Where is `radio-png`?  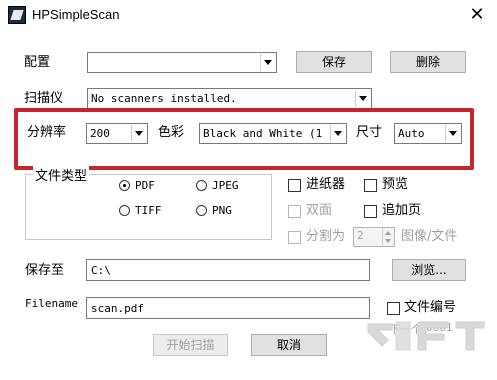 radio-png is located at coordinates (201, 210).